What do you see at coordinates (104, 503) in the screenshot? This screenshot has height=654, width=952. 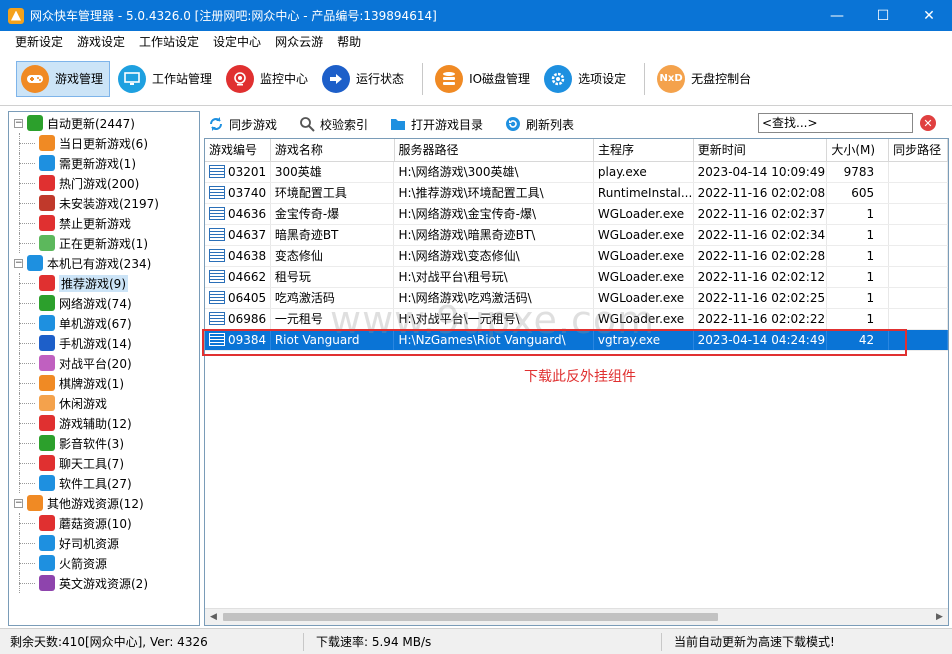 I see `tree-item: − 其他游戏资源(12)` at bounding box center [104, 503].